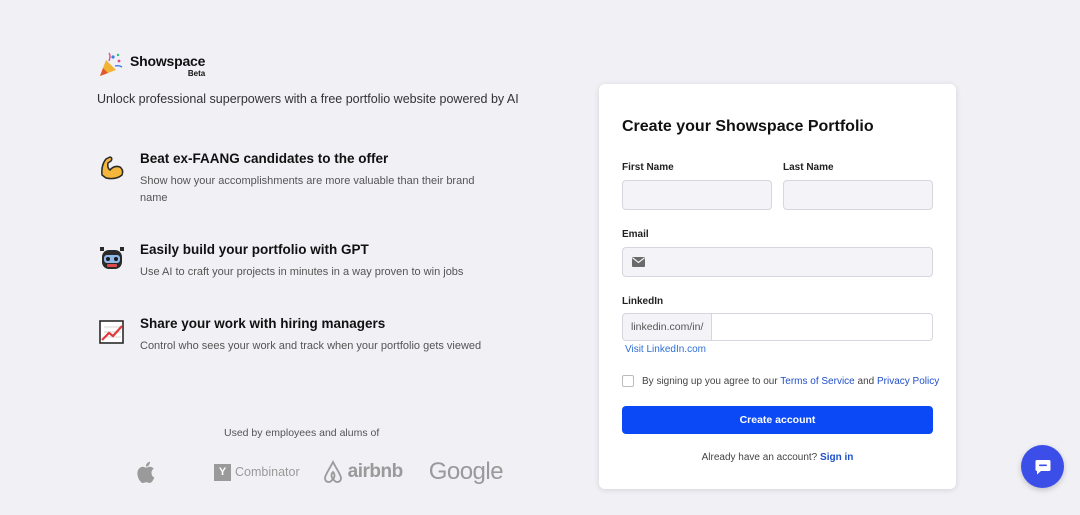 The width and height of the screenshot is (1080, 515). Describe the element at coordinates (777, 420) in the screenshot. I see `create-account-button: Create account` at that location.